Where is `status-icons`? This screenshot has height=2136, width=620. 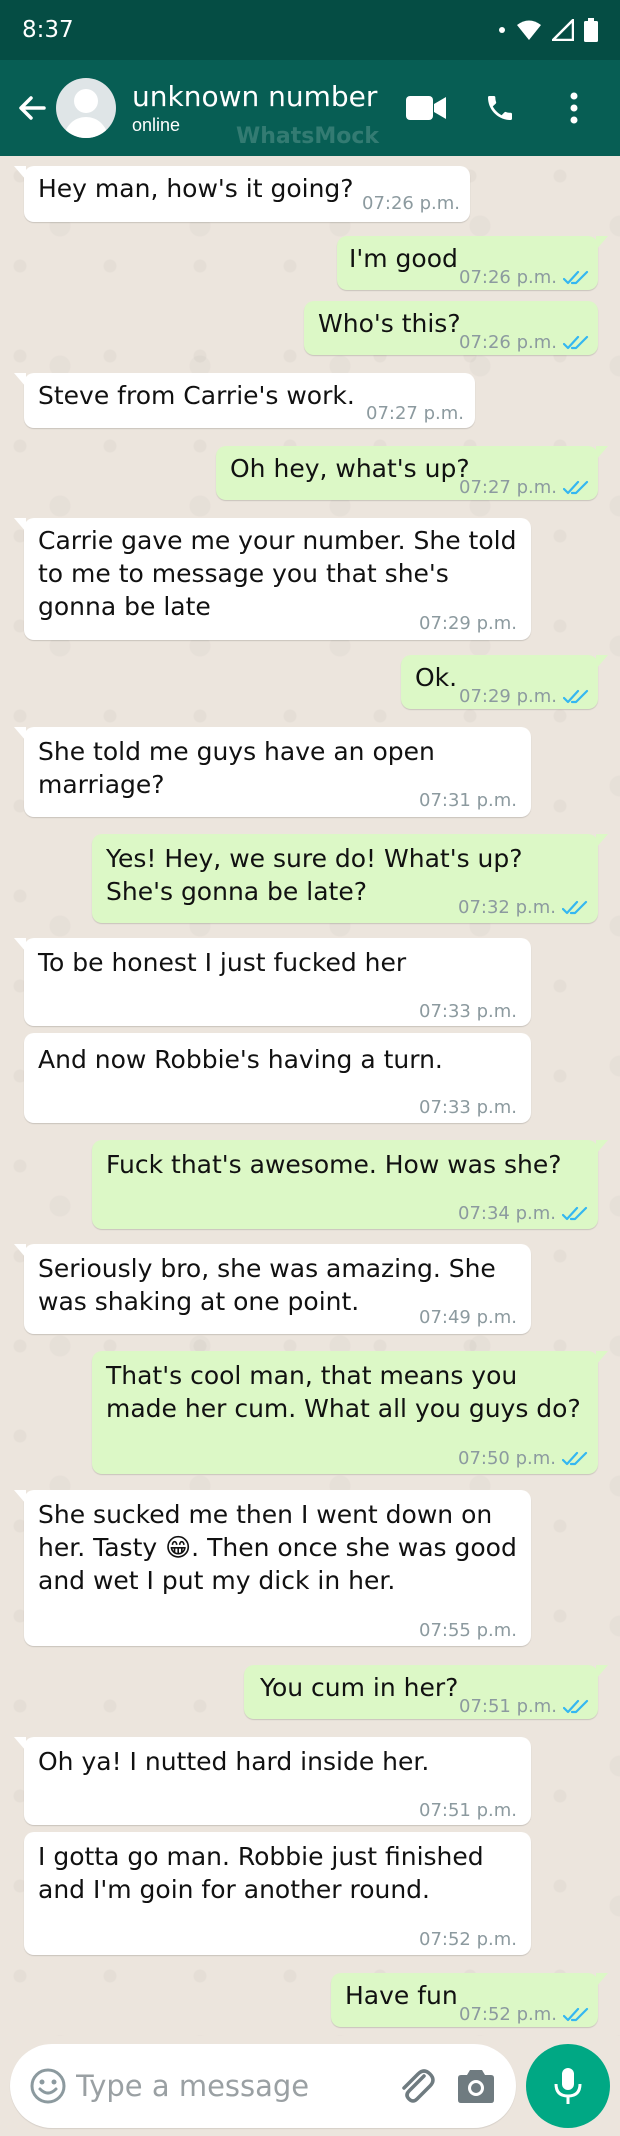
status-icons is located at coordinates (548, 30).